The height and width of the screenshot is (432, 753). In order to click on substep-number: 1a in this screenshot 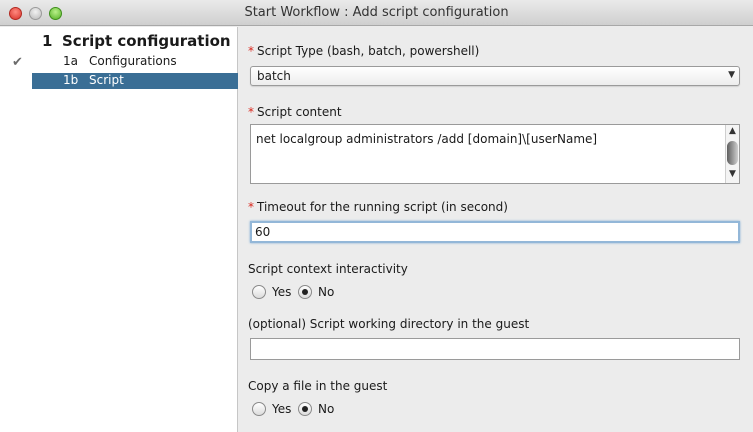, I will do `click(70, 61)`.